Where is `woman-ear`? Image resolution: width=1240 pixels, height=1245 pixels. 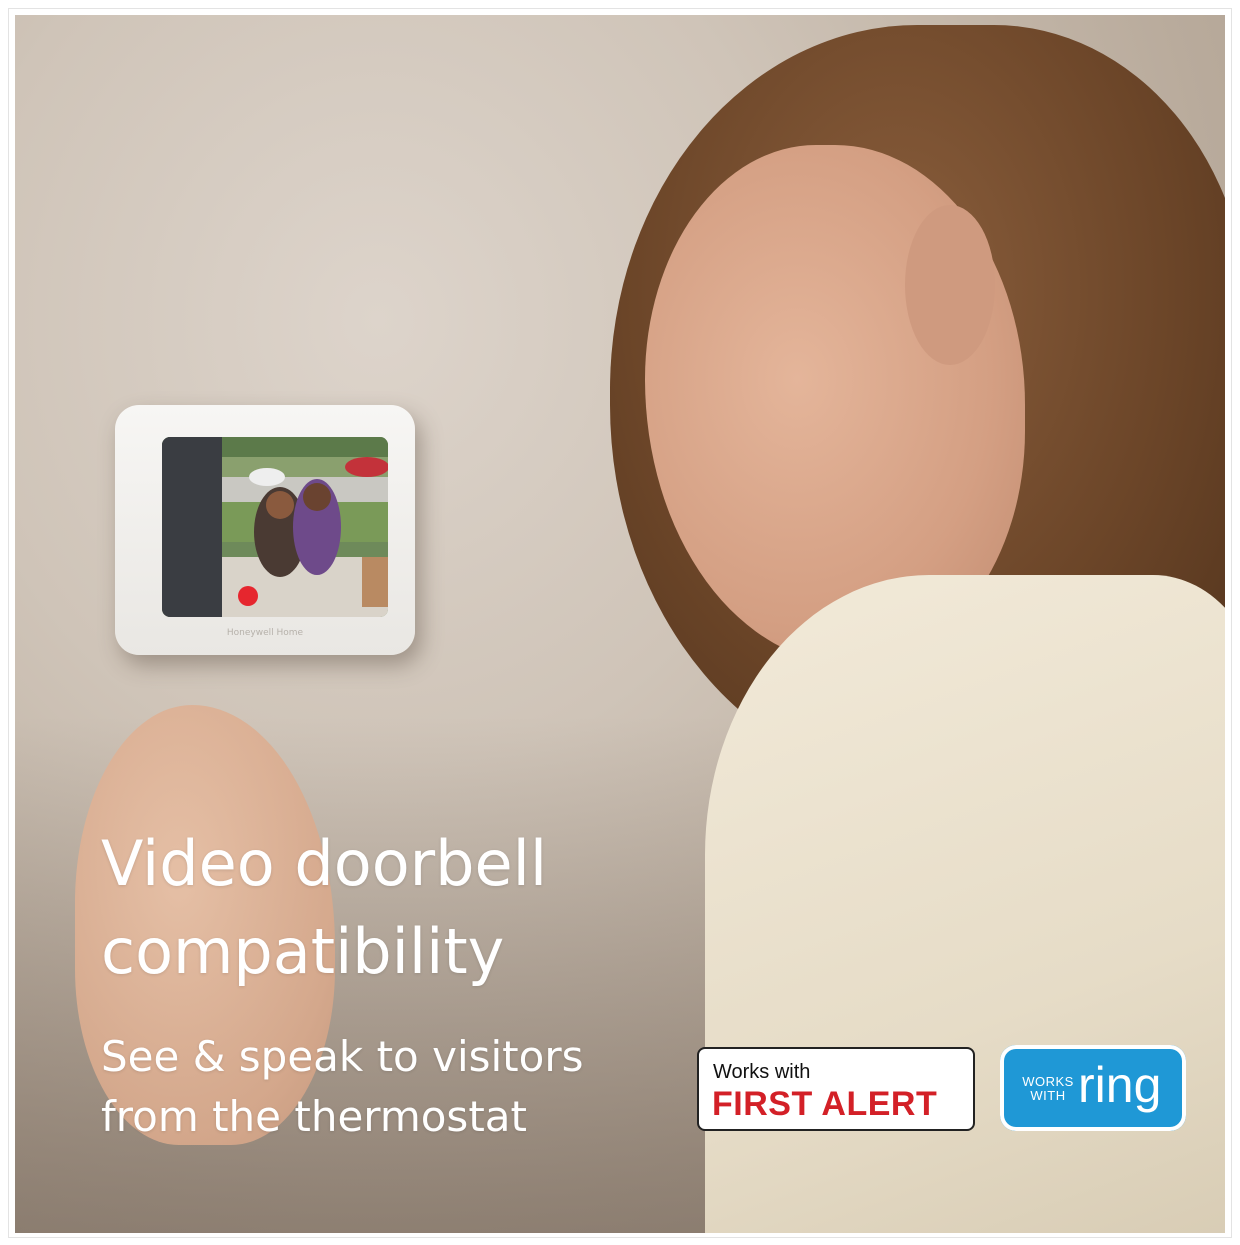
woman-ear is located at coordinates (950, 285).